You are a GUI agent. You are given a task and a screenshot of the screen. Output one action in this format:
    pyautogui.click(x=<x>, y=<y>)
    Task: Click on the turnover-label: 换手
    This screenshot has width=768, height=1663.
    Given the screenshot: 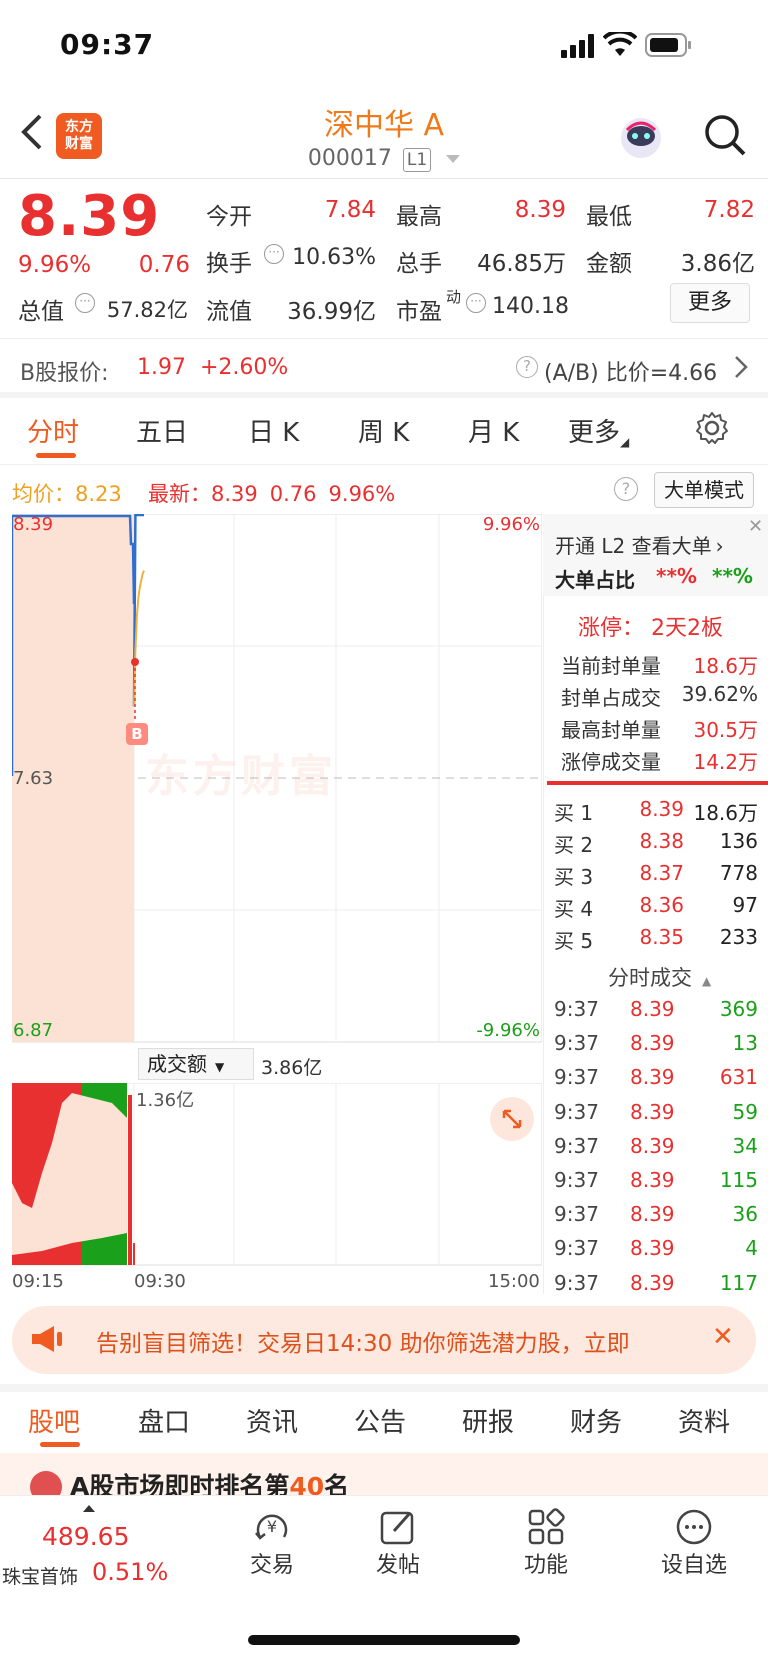 What is the action you would take?
    pyautogui.click(x=229, y=264)
    